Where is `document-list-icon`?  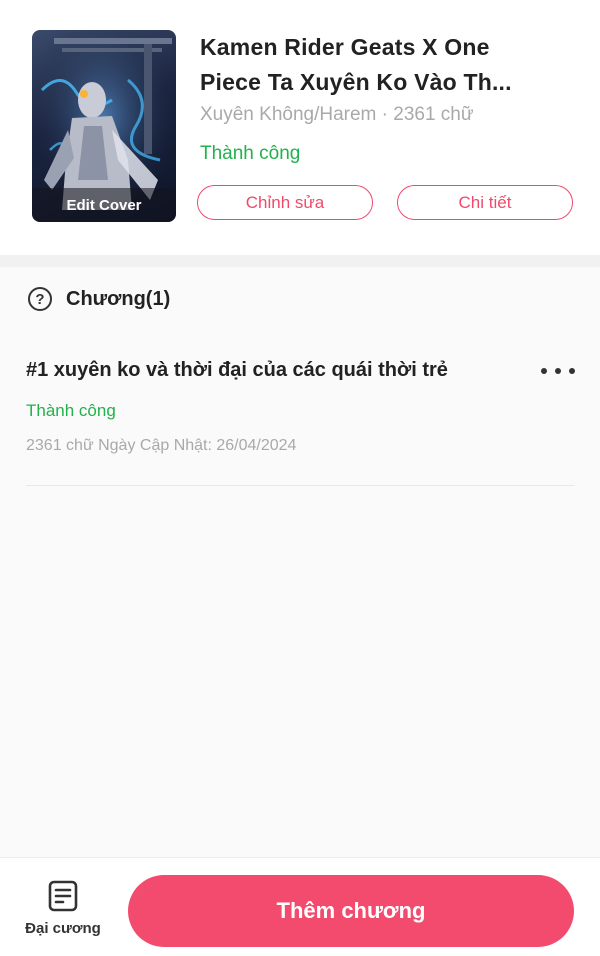 document-list-icon is located at coordinates (63, 896).